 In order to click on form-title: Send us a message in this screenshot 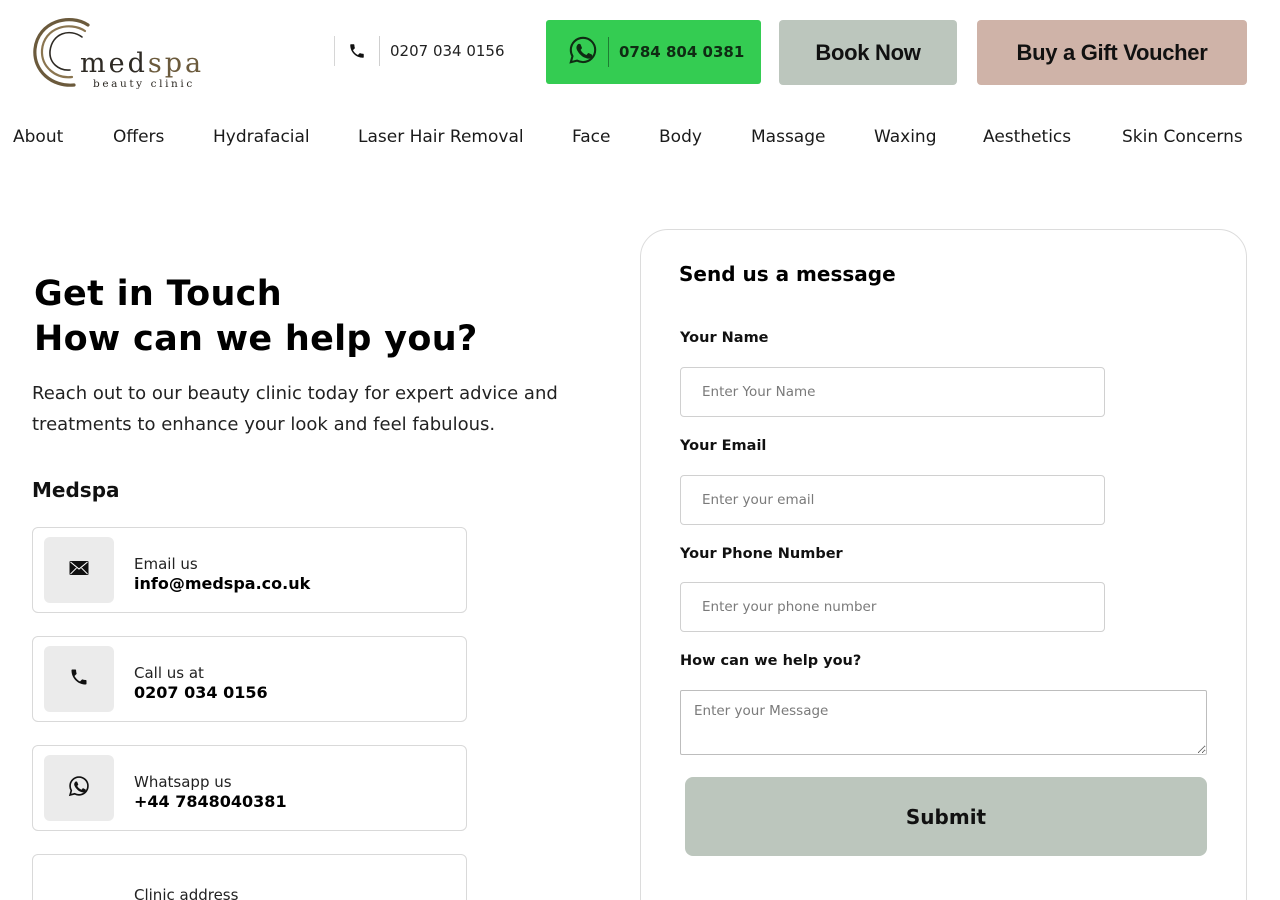, I will do `click(787, 274)`.